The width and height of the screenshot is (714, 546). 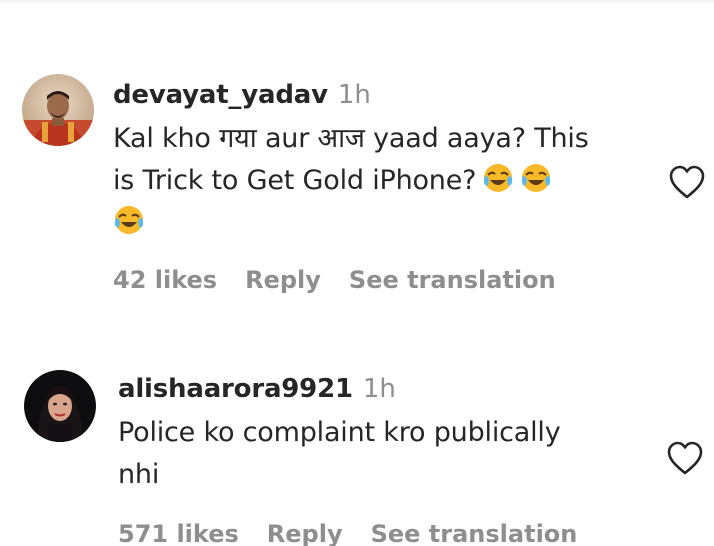 What do you see at coordinates (339, 432) in the screenshot?
I see `comment-text-line: Police ko complaint kro publically` at bounding box center [339, 432].